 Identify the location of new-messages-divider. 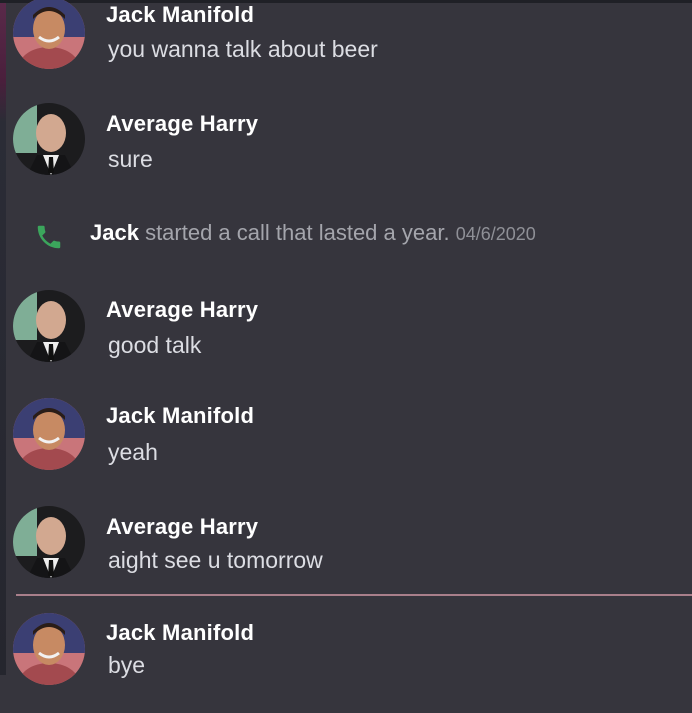
(354, 595).